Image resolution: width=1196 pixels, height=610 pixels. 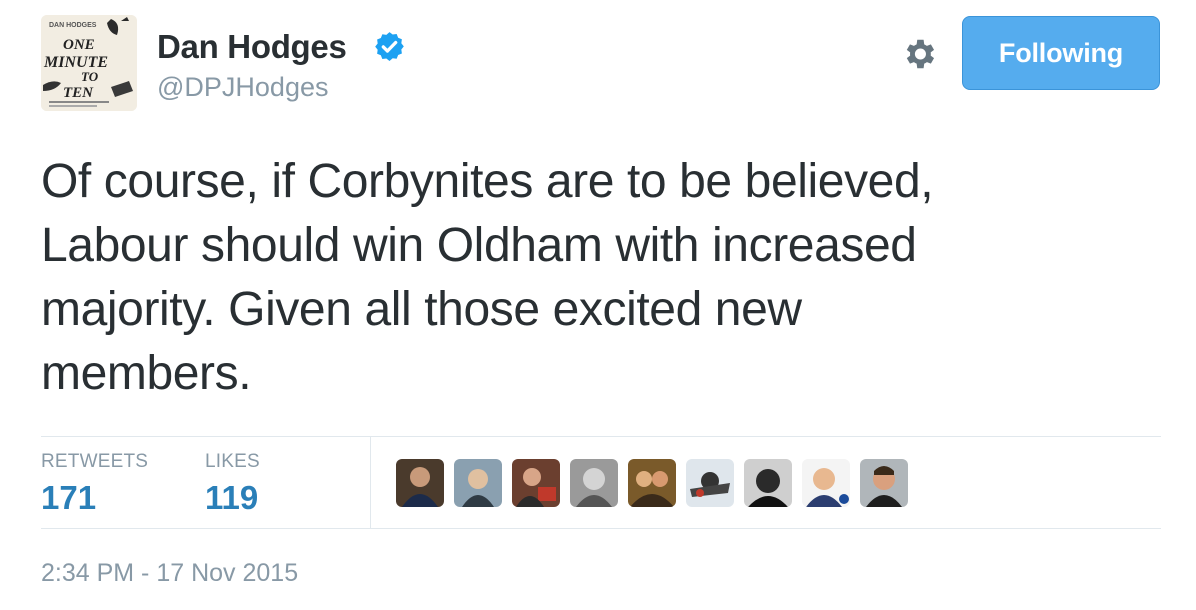 I want to click on svg-text: DAN HODGES, so click(x=73, y=25).